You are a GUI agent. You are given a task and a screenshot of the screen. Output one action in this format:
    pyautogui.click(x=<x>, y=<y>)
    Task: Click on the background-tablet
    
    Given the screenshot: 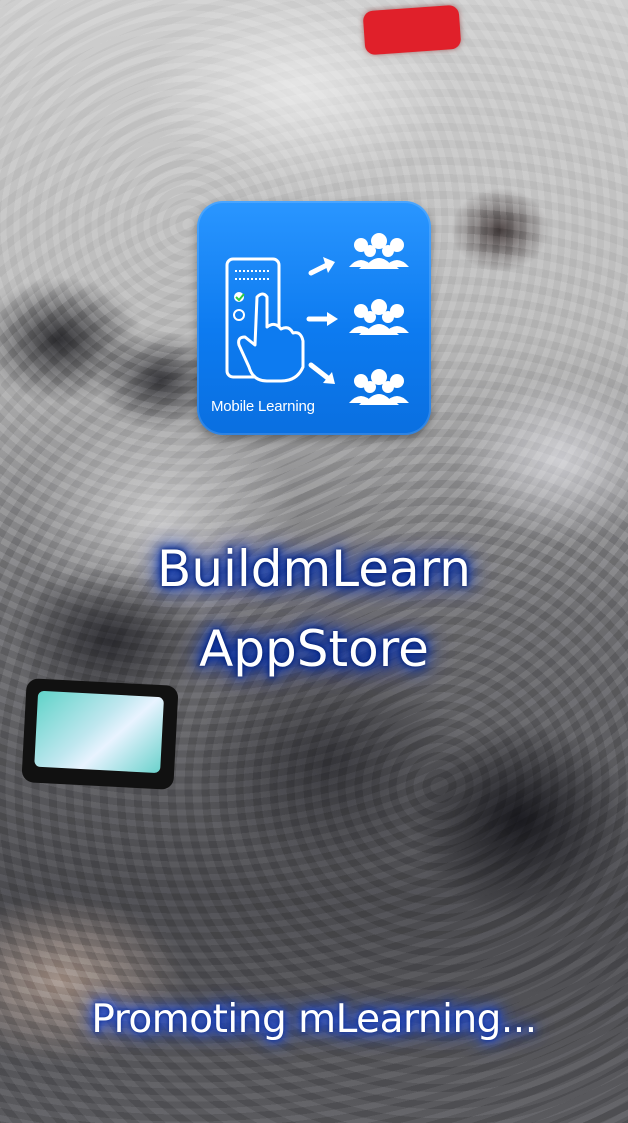 What is the action you would take?
    pyautogui.click(x=100, y=734)
    